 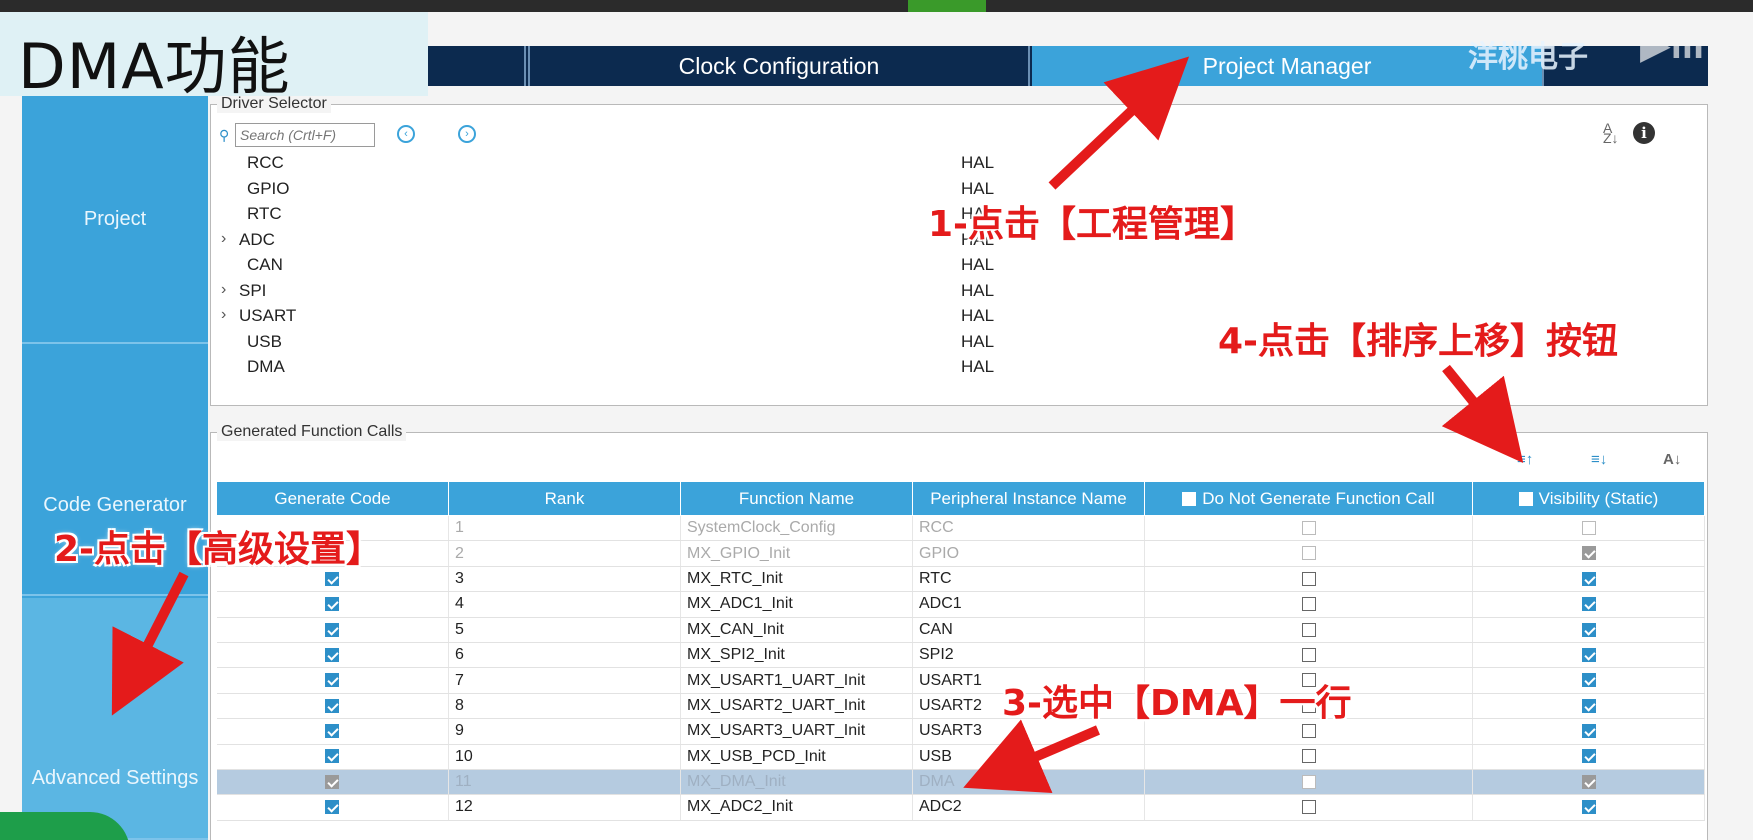 What do you see at coordinates (1177, 703) in the screenshot?
I see `annotation-step3: 3-选中【DMA】一行` at bounding box center [1177, 703].